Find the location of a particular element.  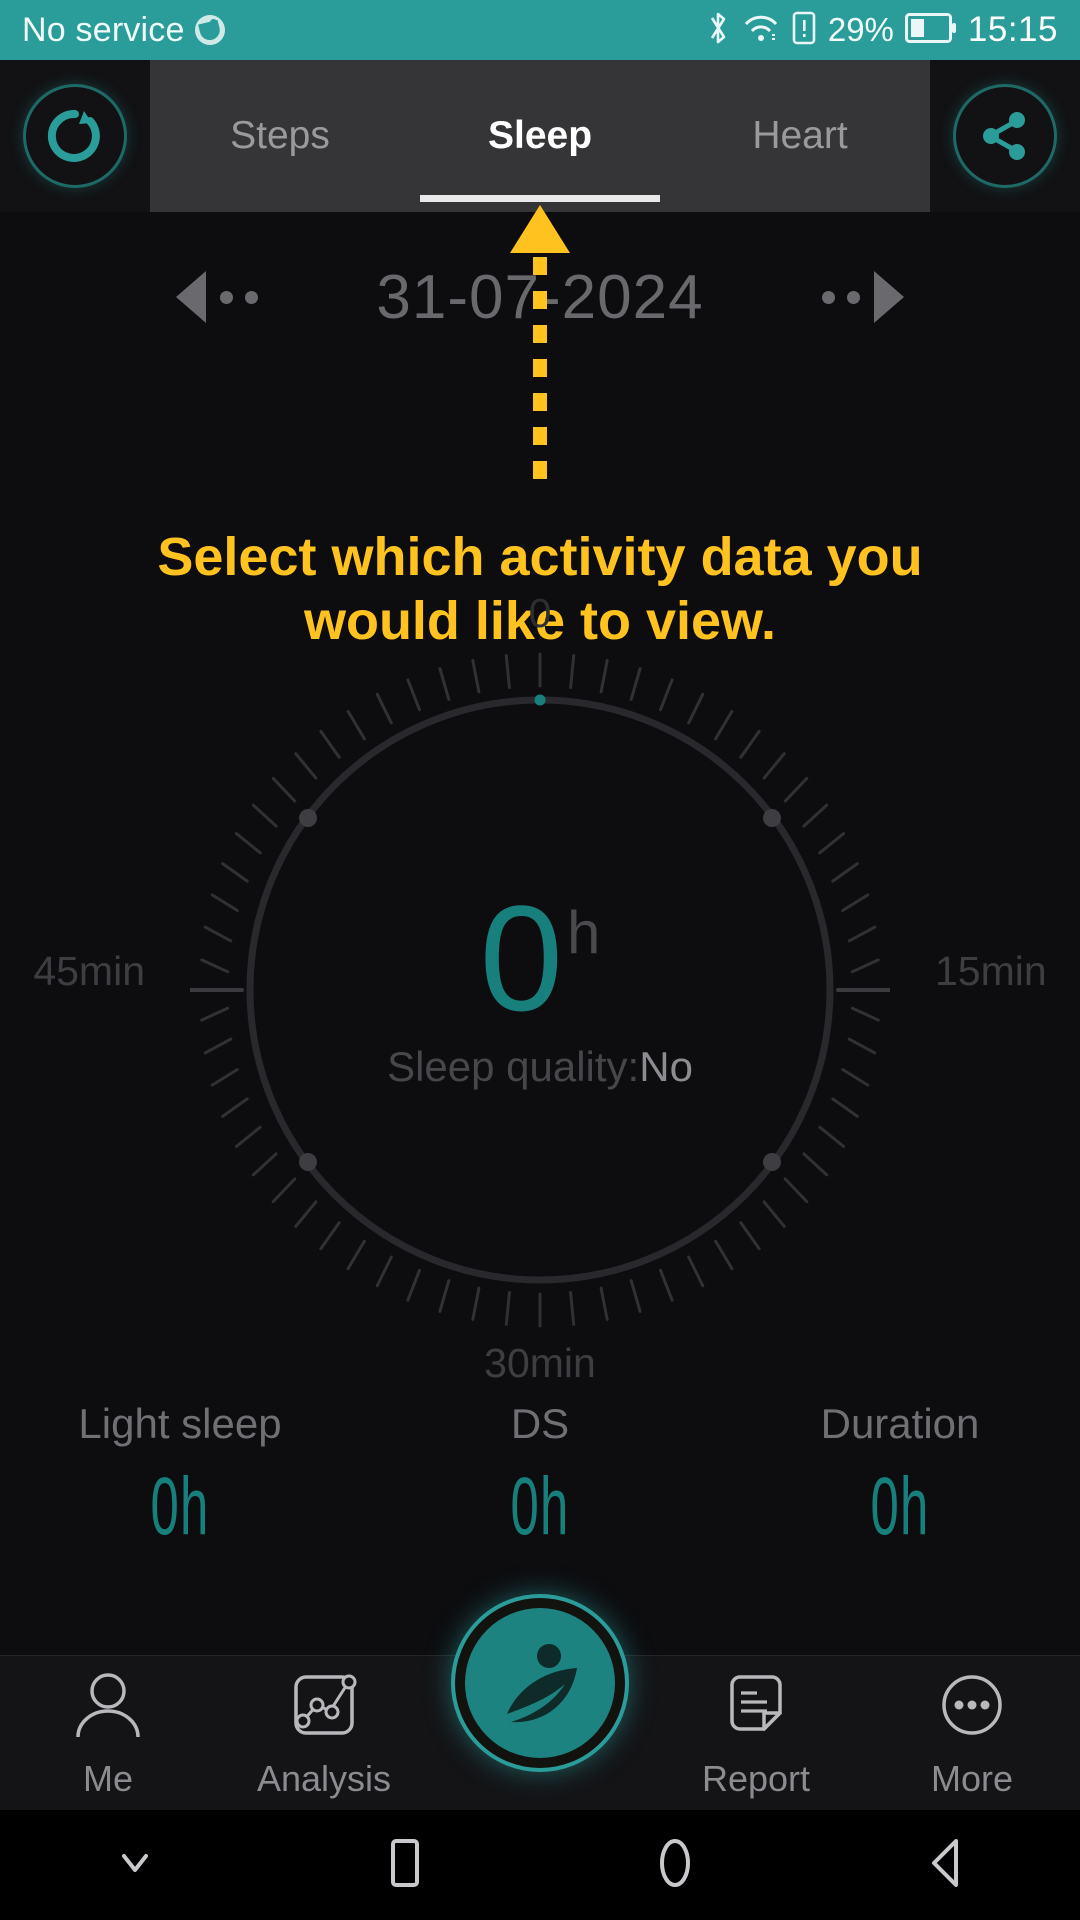

sleep-quality-label: Sleep quality: is located at coordinates (513, 1066).